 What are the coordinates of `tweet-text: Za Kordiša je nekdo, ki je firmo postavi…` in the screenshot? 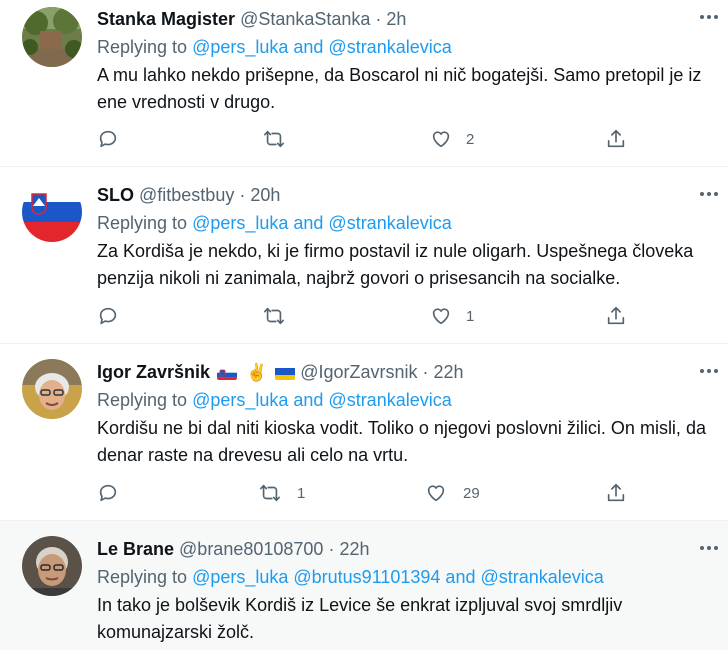 It's located at (395, 264).